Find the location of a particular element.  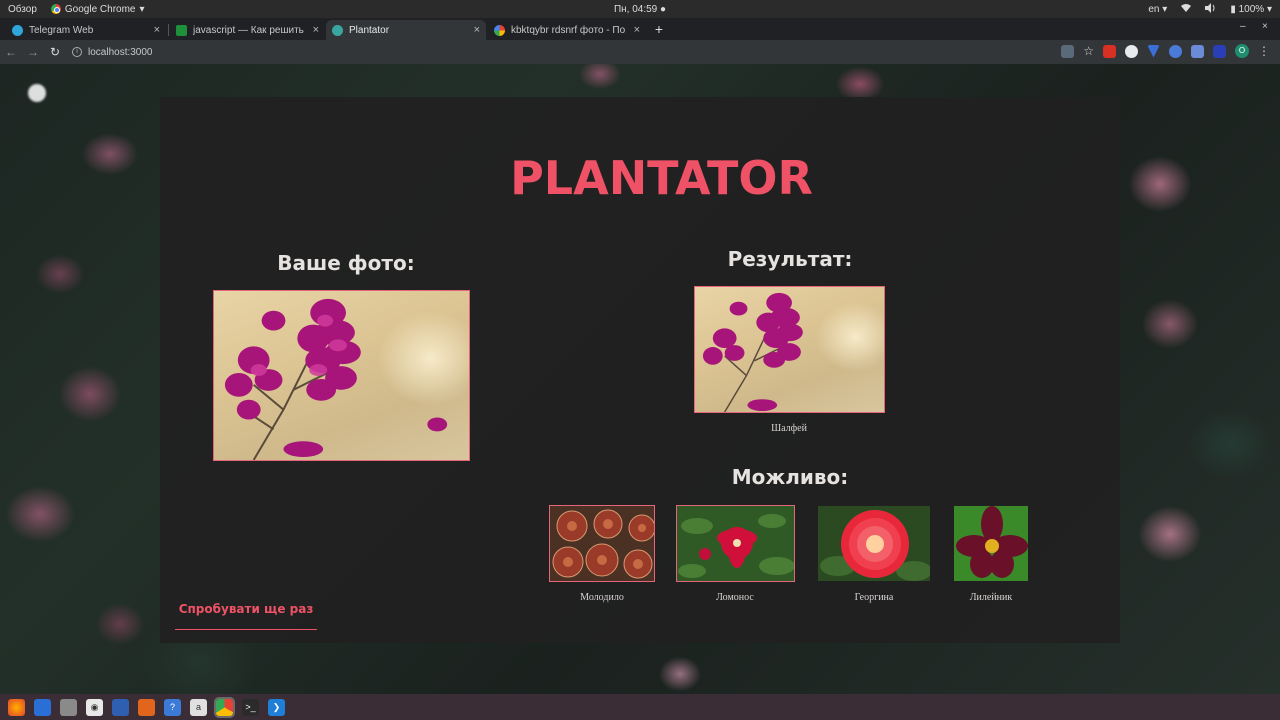

suggestion-thumb-clematis is located at coordinates (735, 543).